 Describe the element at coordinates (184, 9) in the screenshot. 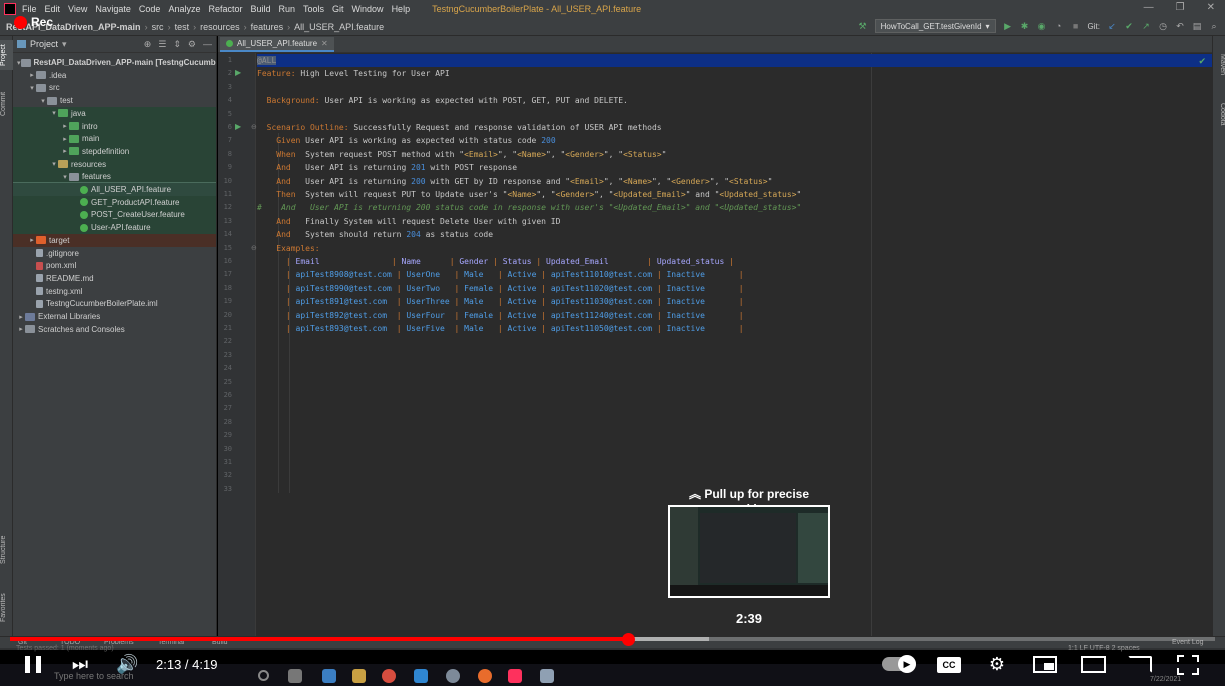

I see `menu-item-analyze: Analyze` at that location.